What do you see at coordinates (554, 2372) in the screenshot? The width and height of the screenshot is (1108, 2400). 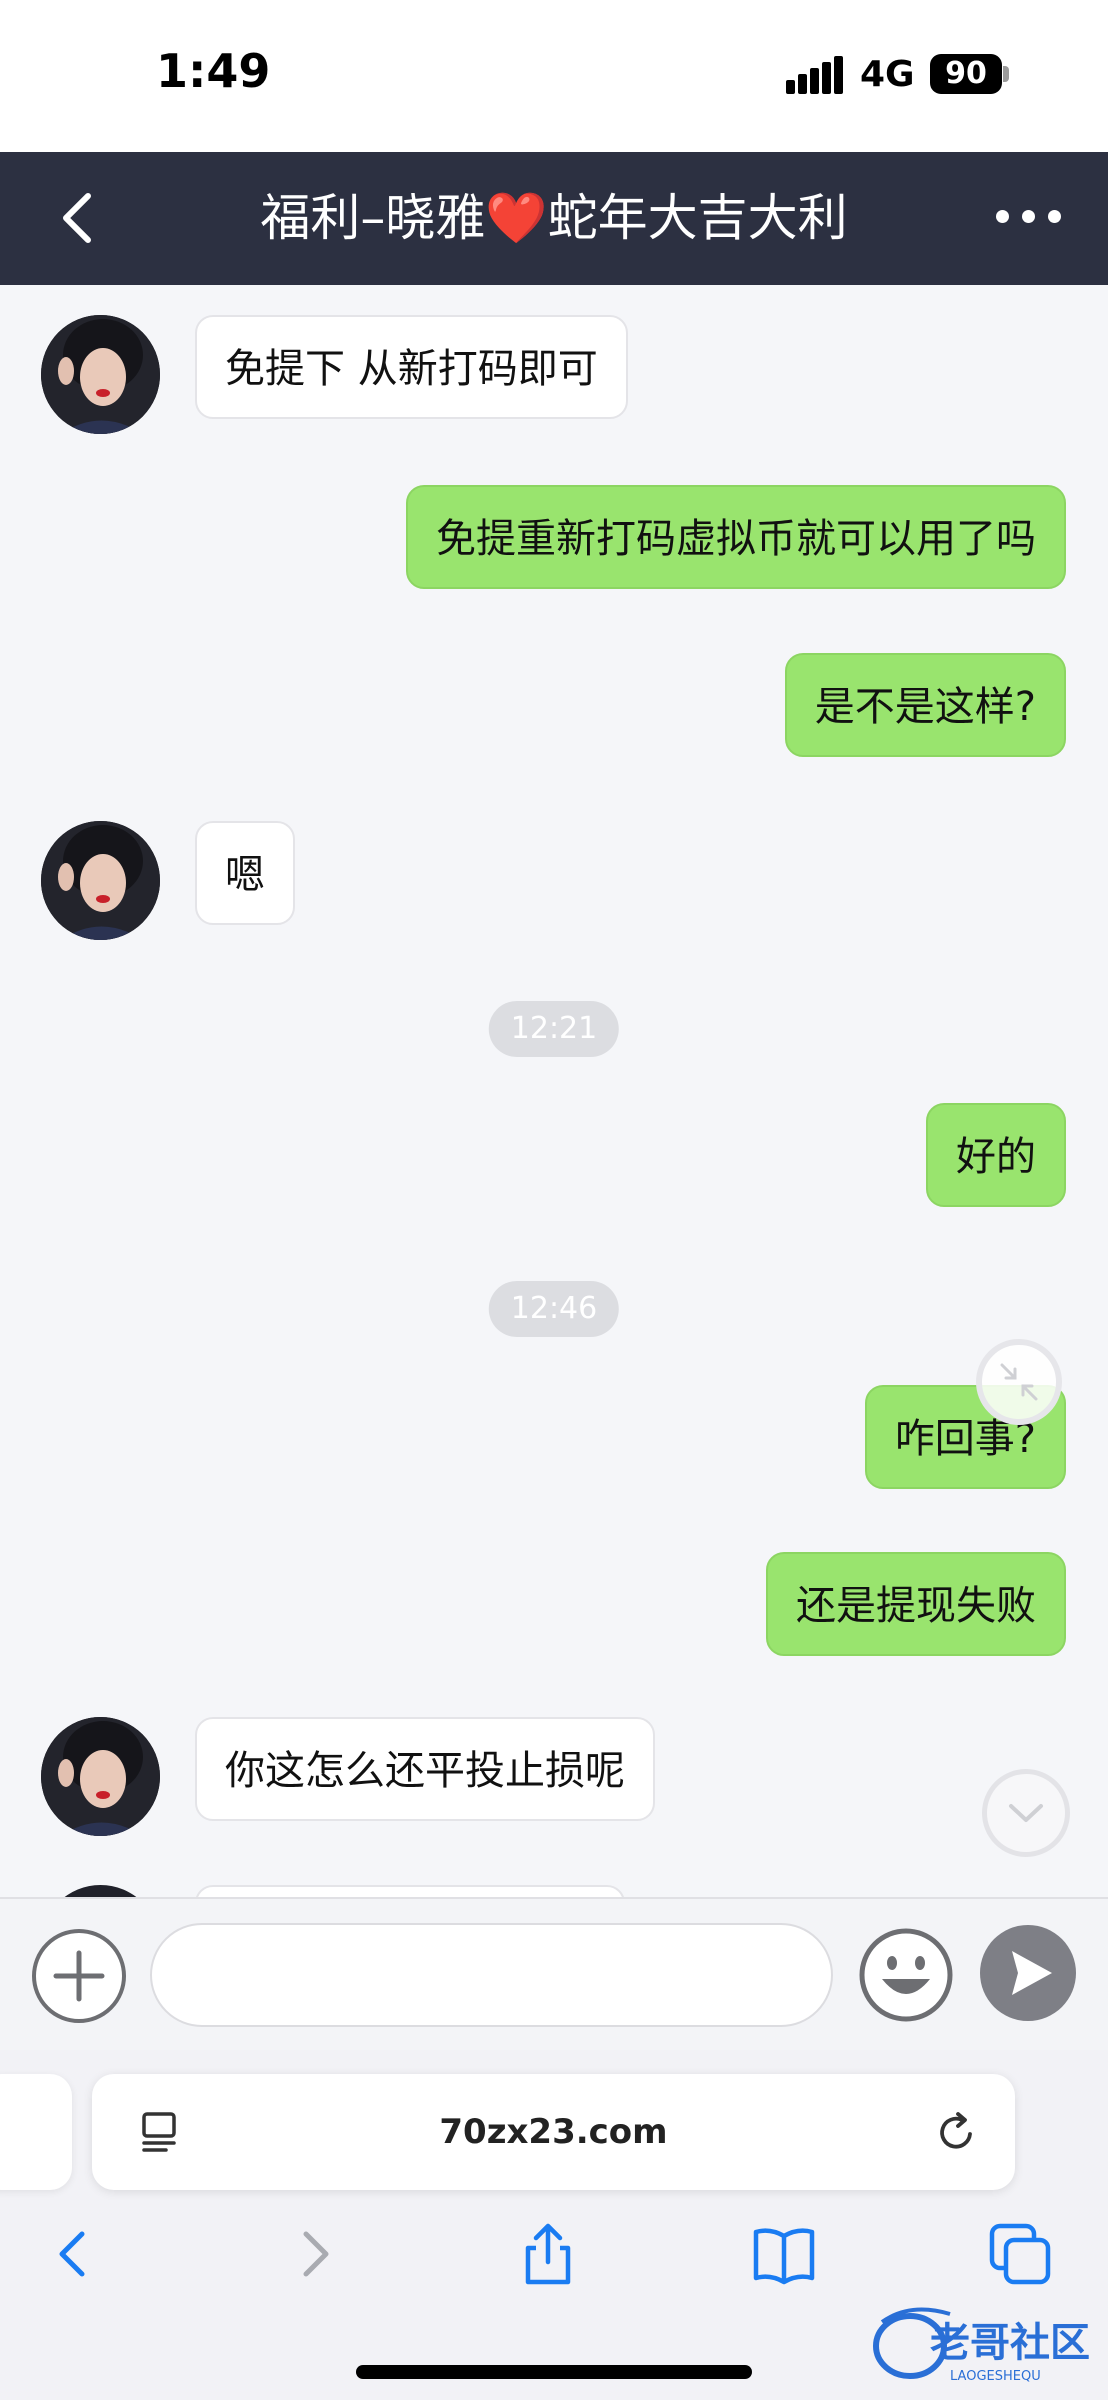 I see `home-indicator` at bounding box center [554, 2372].